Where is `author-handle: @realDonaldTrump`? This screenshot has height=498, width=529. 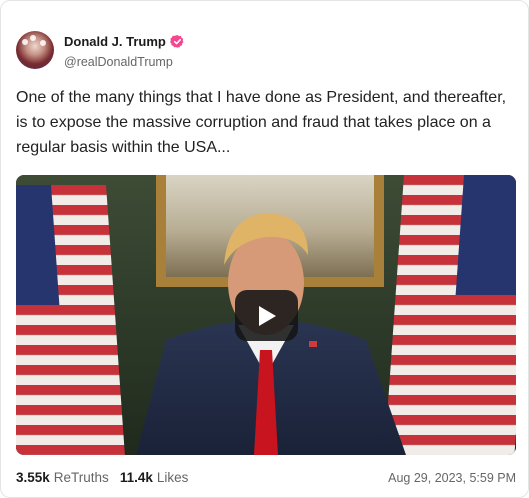
author-handle: @realDonaldTrump is located at coordinates (124, 62).